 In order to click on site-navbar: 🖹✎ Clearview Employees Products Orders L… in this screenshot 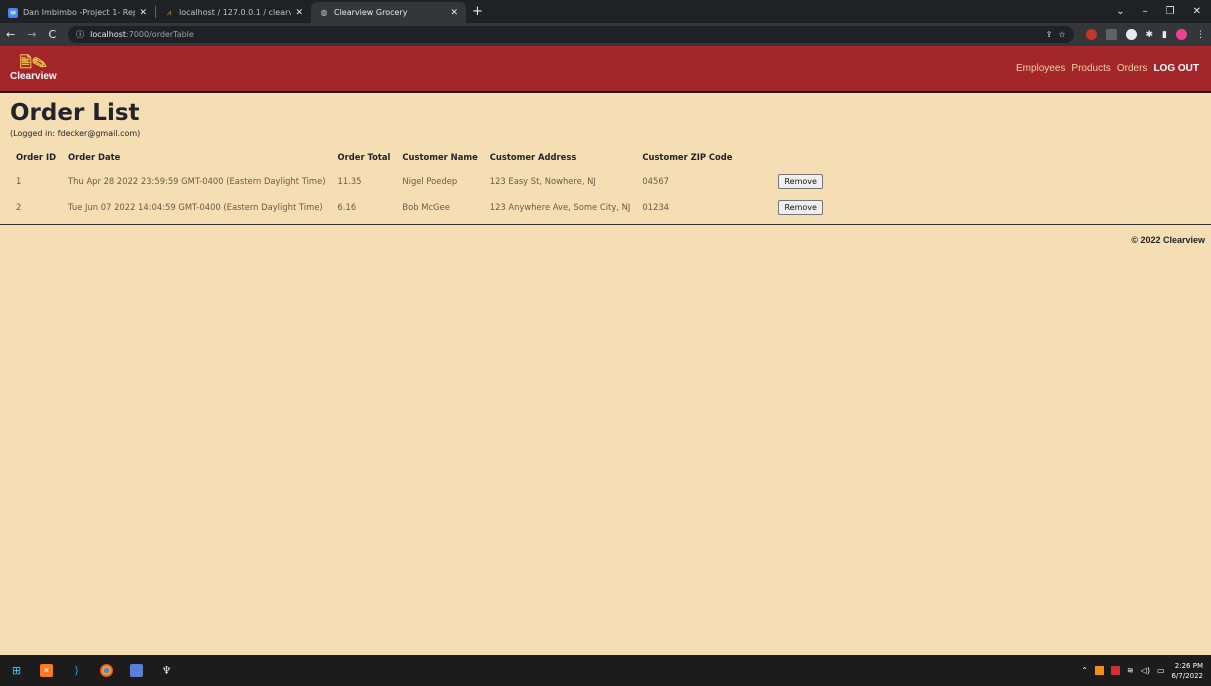, I will do `click(605, 69)`.